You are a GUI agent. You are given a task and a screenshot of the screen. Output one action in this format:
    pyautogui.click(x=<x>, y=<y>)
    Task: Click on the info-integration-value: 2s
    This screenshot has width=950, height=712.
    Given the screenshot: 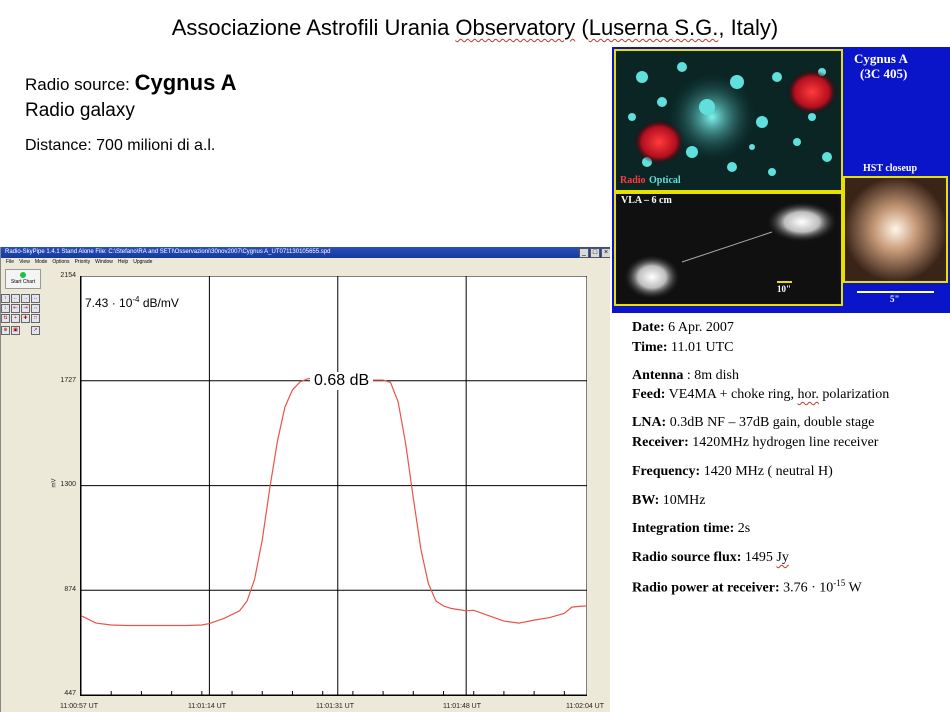 What is the action you would take?
    pyautogui.click(x=742, y=528)
    